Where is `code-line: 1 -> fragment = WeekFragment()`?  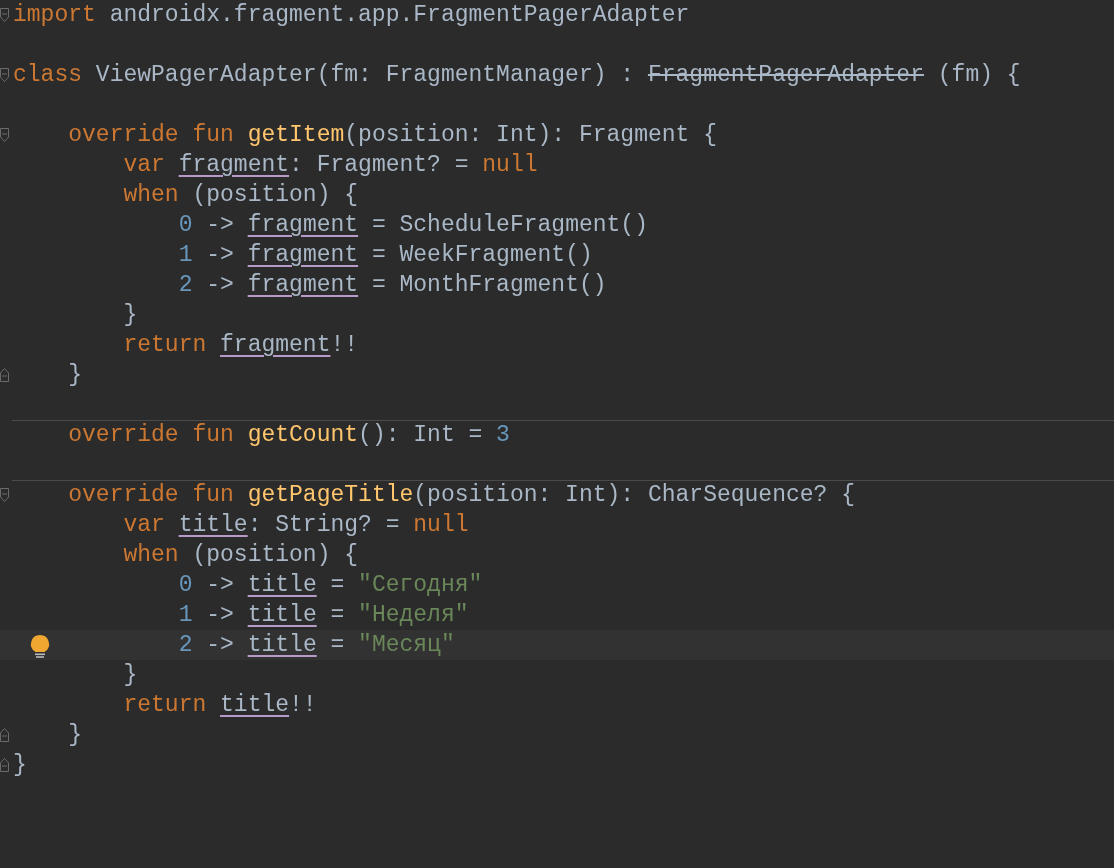 code-line: 1 -> fragment = WeekFragment() is located at coordinates (385, 255).